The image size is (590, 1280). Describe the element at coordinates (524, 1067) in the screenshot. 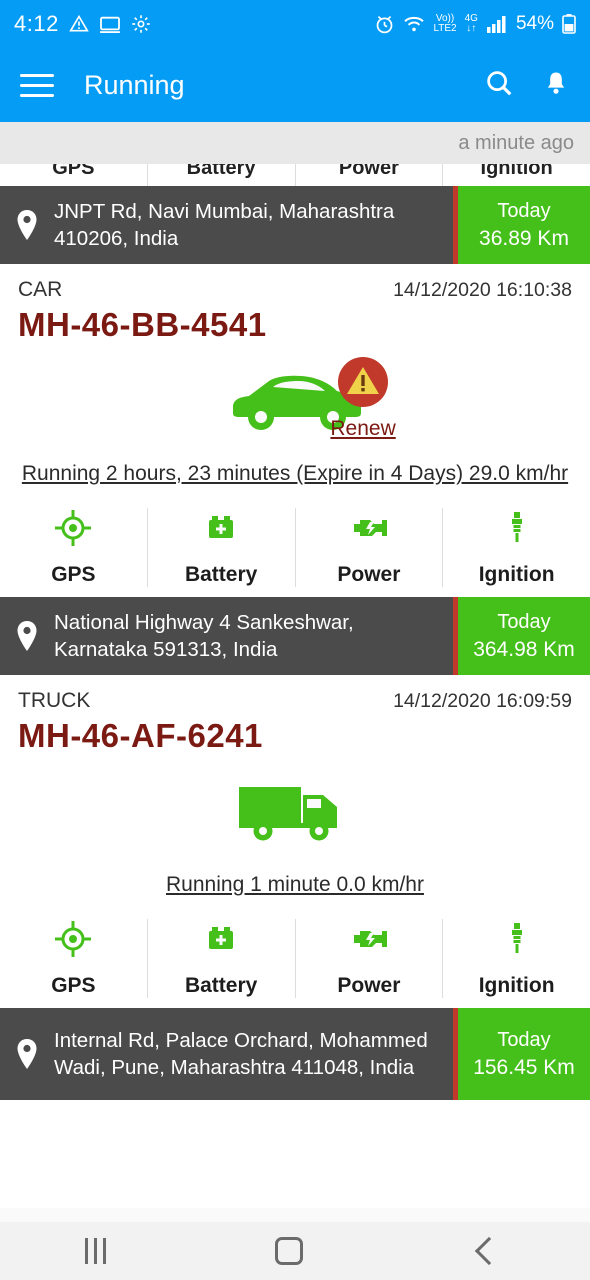

I see `today-value: 156.45 Km` at that location.